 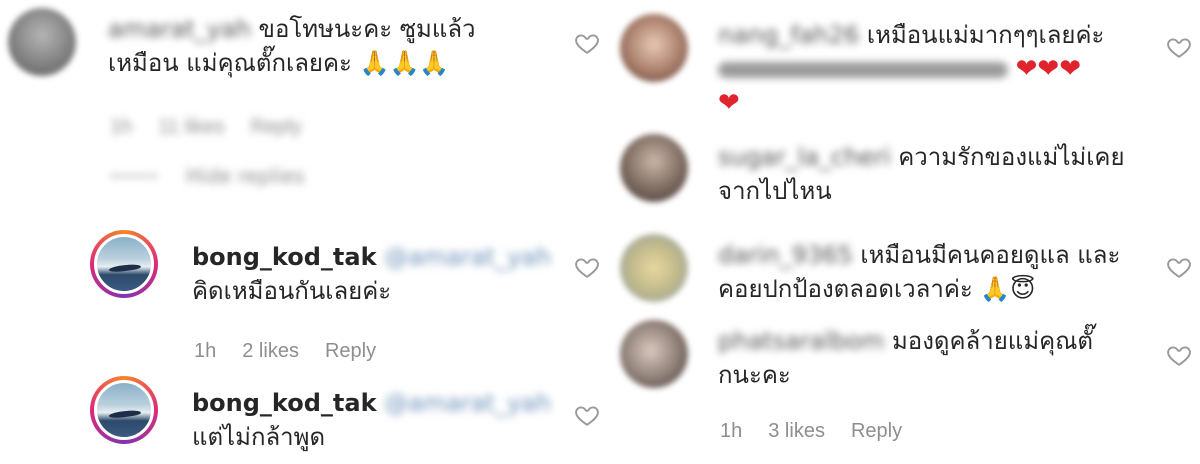 I want to click on hidden-text, so click(x=863, y=70).